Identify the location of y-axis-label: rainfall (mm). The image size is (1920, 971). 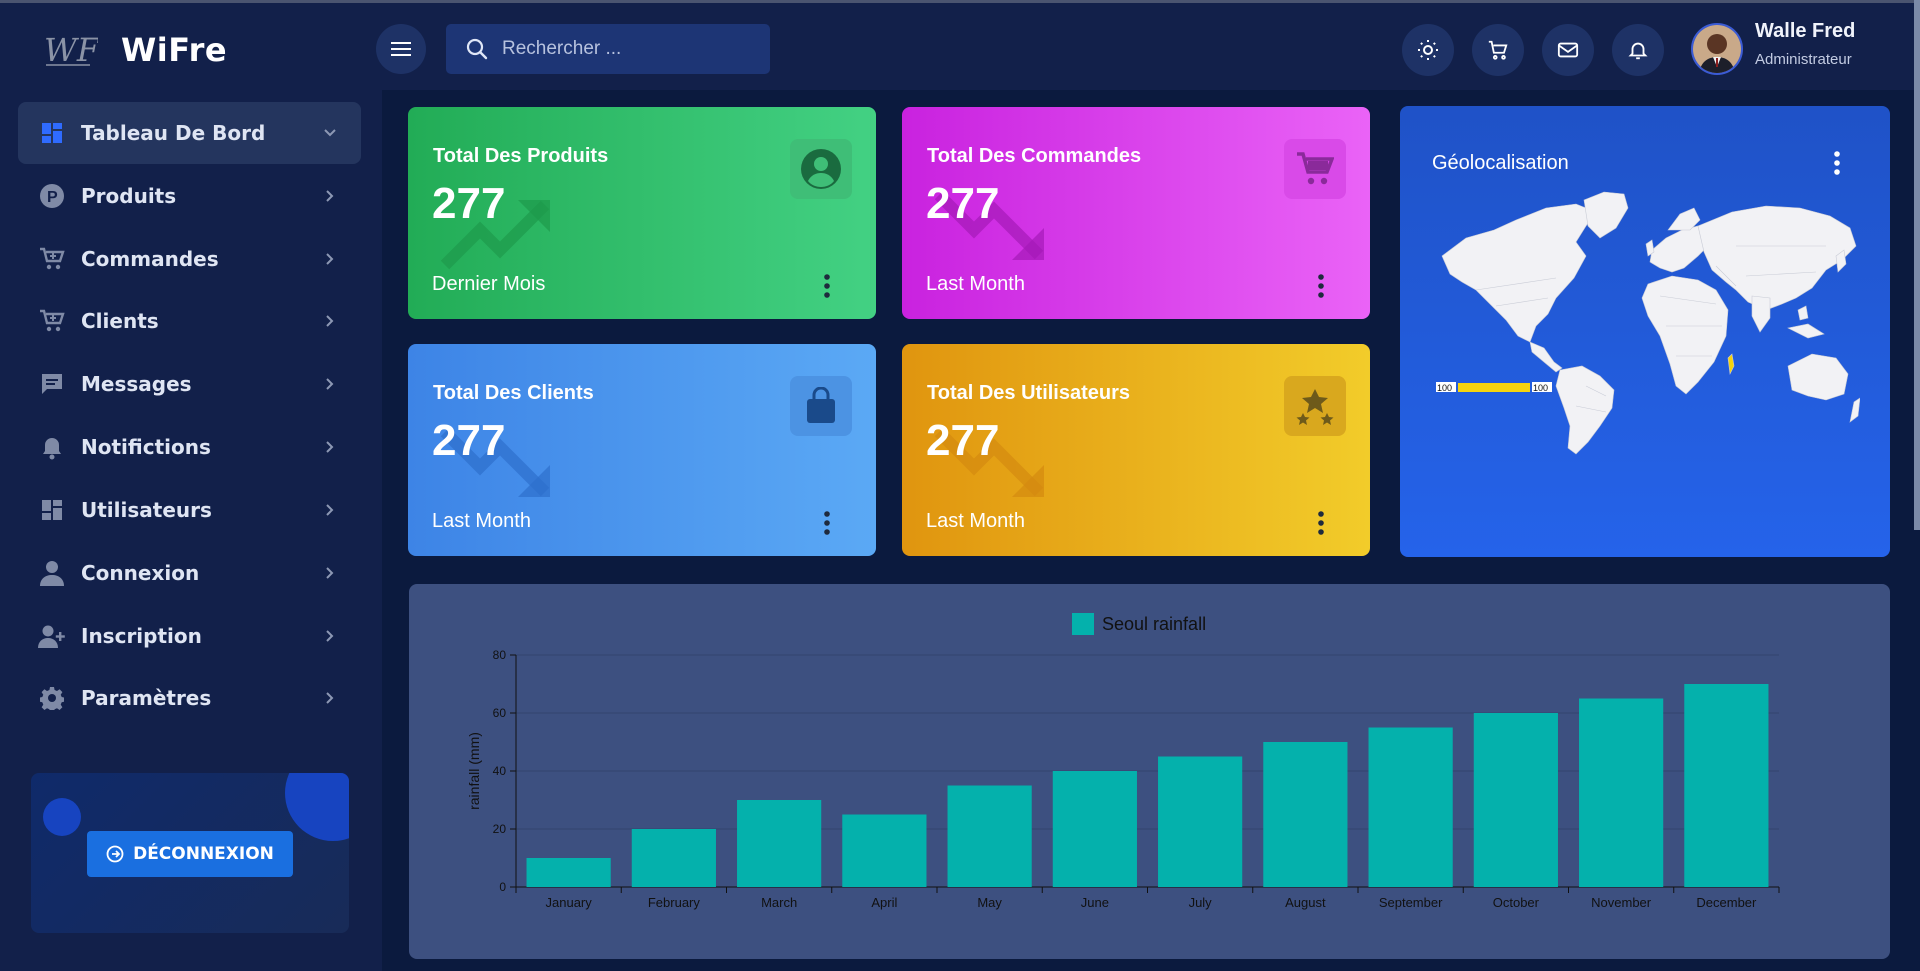
(474, 771).